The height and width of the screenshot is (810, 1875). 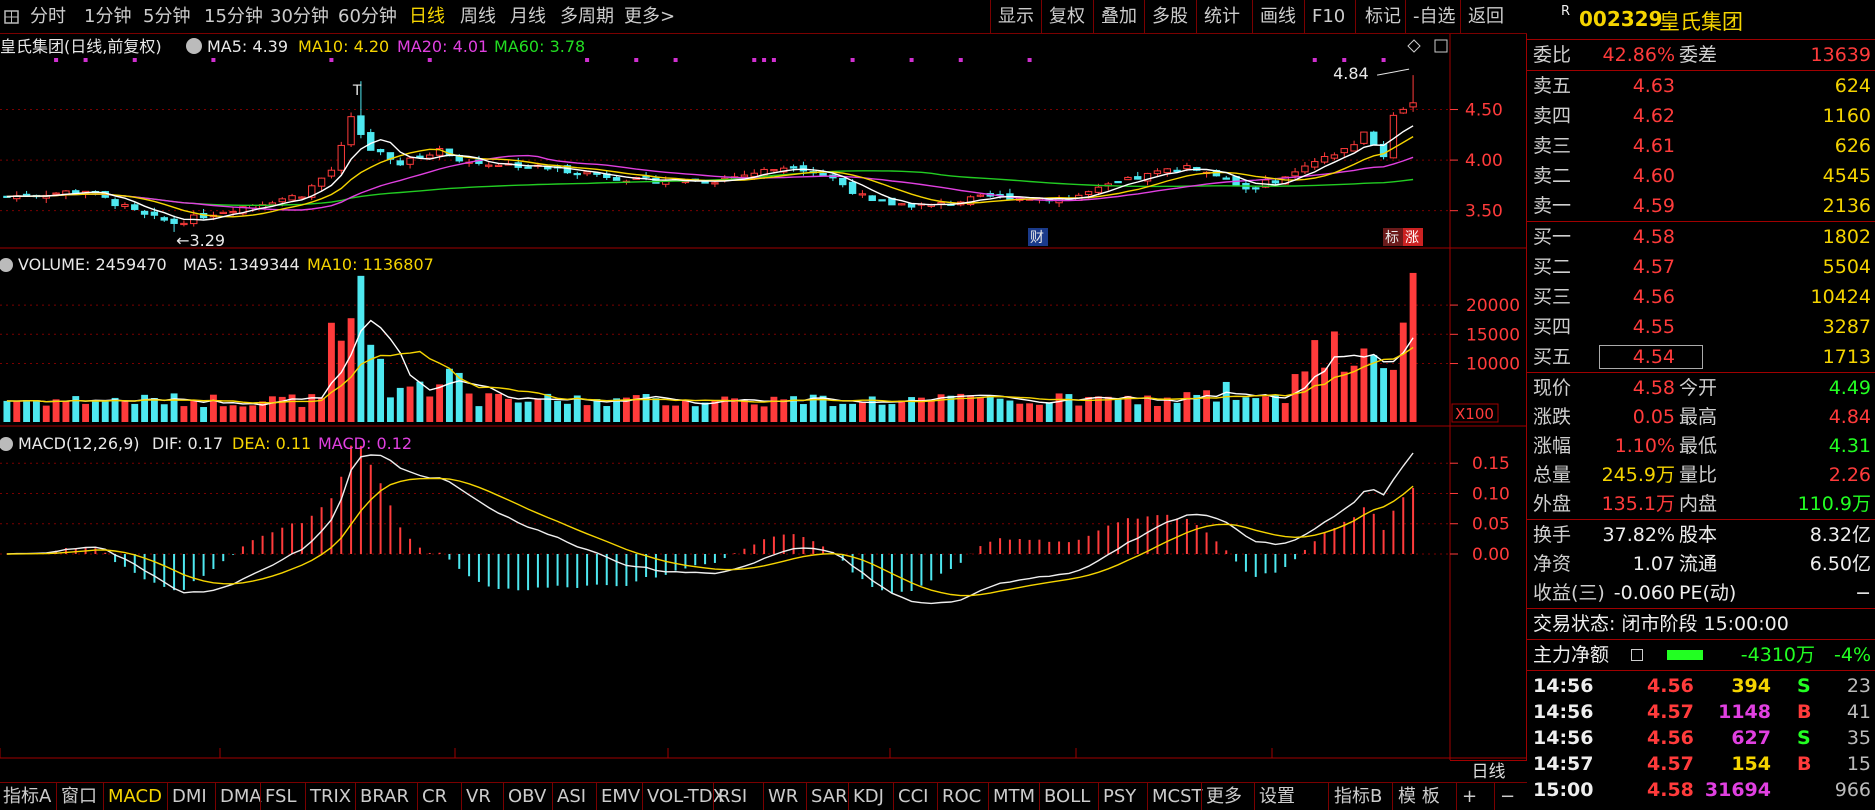 I want to click on macd-histogram, so click(x=711, y=519).